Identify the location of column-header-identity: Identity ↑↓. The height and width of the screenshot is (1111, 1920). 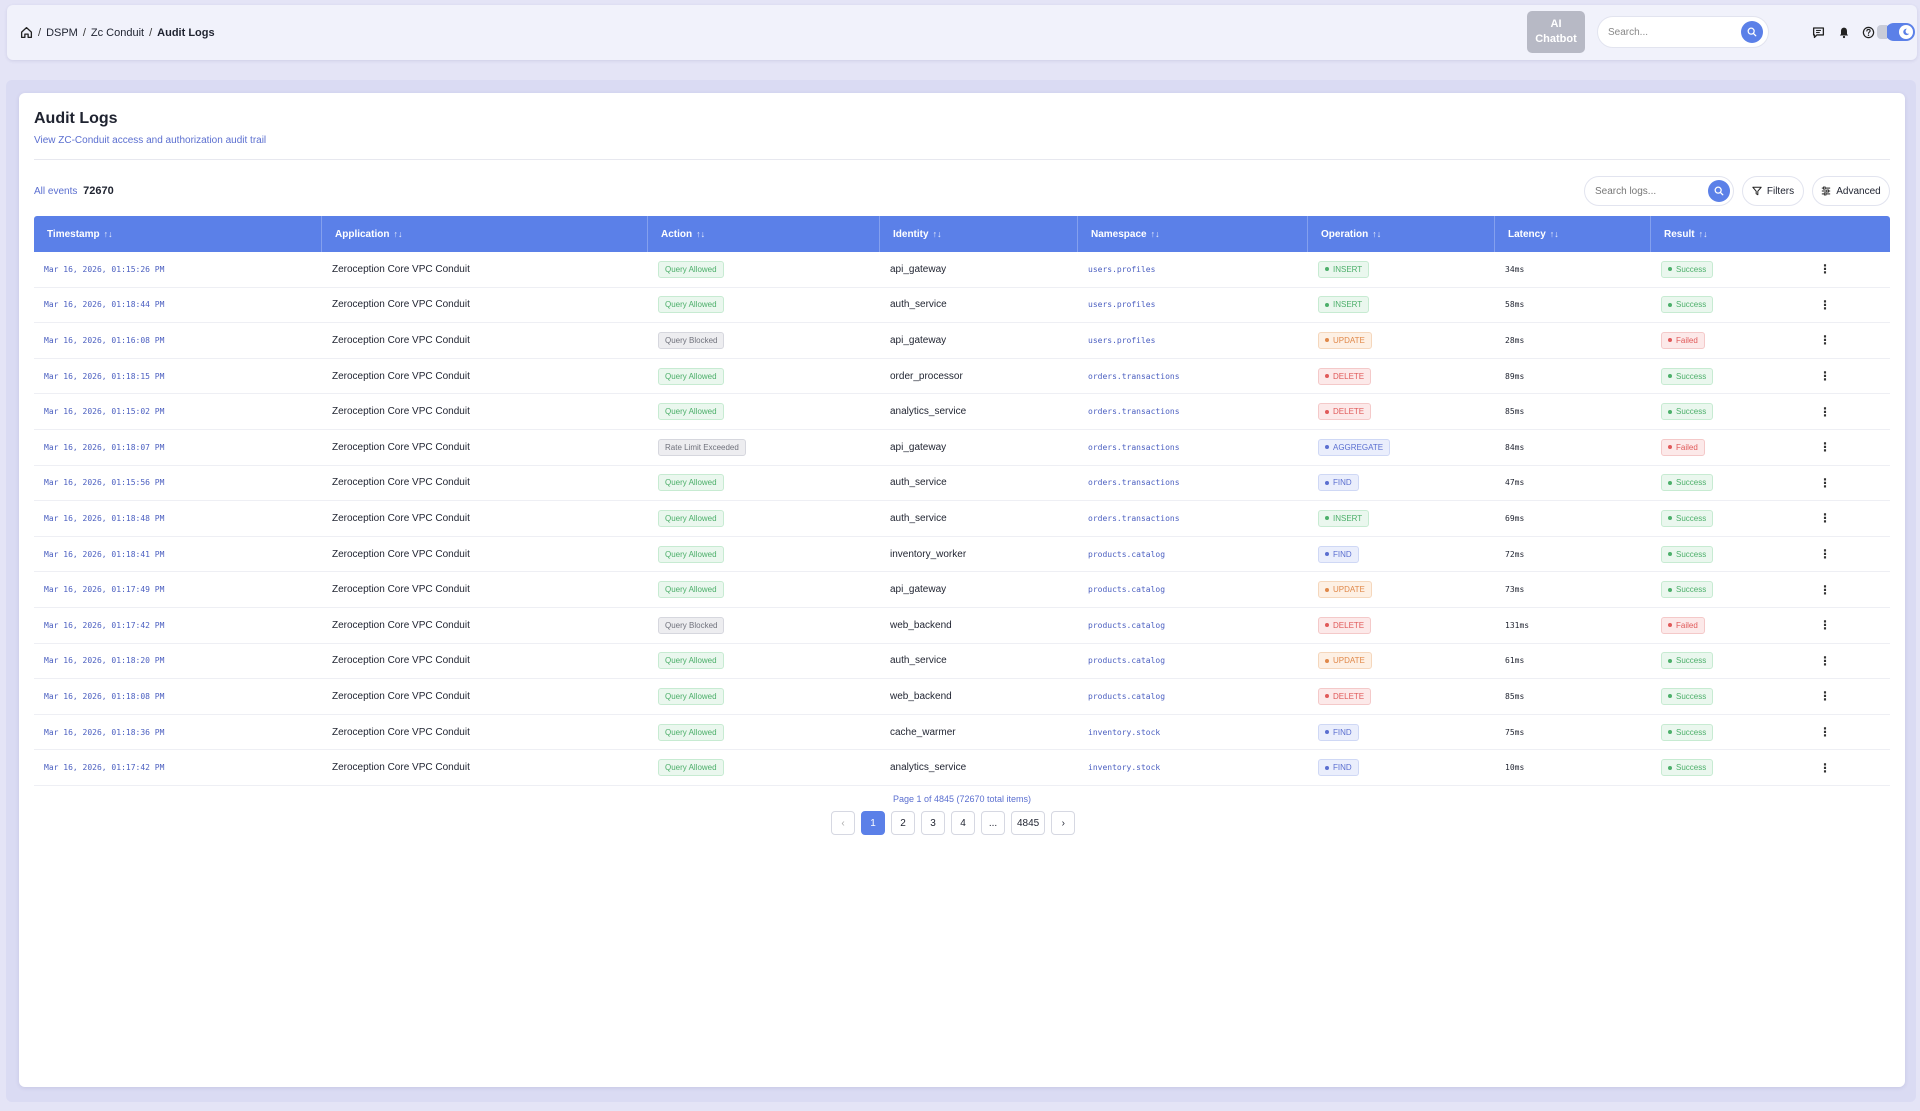
(979, 234).